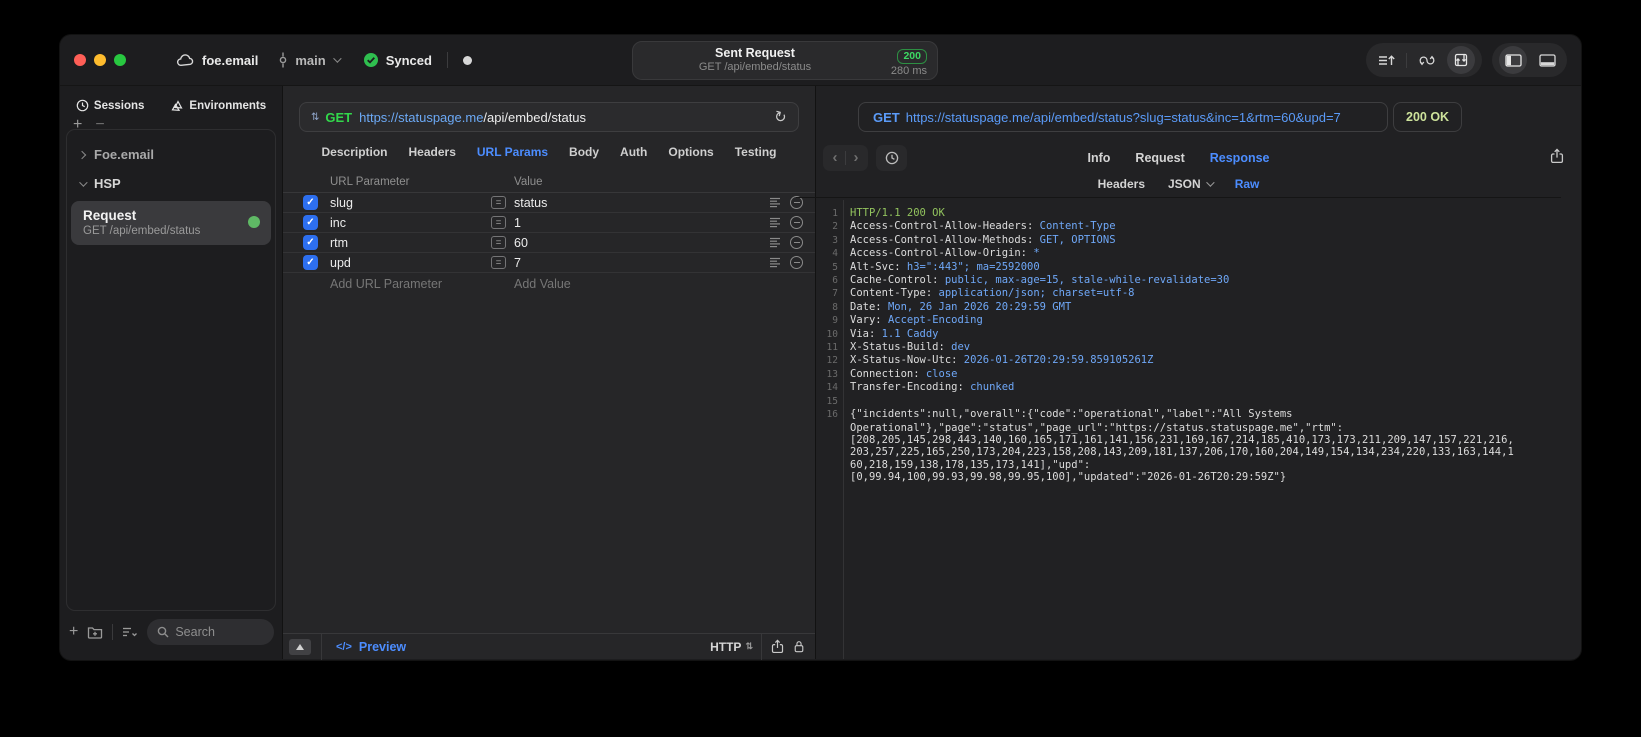 Image resolution: width=1641 pixels, height=737 pixels. What do you see at coordinates (1427, 60) in the screenshot?
I see `sync-loop-button` at bounding box center [1427, 60].